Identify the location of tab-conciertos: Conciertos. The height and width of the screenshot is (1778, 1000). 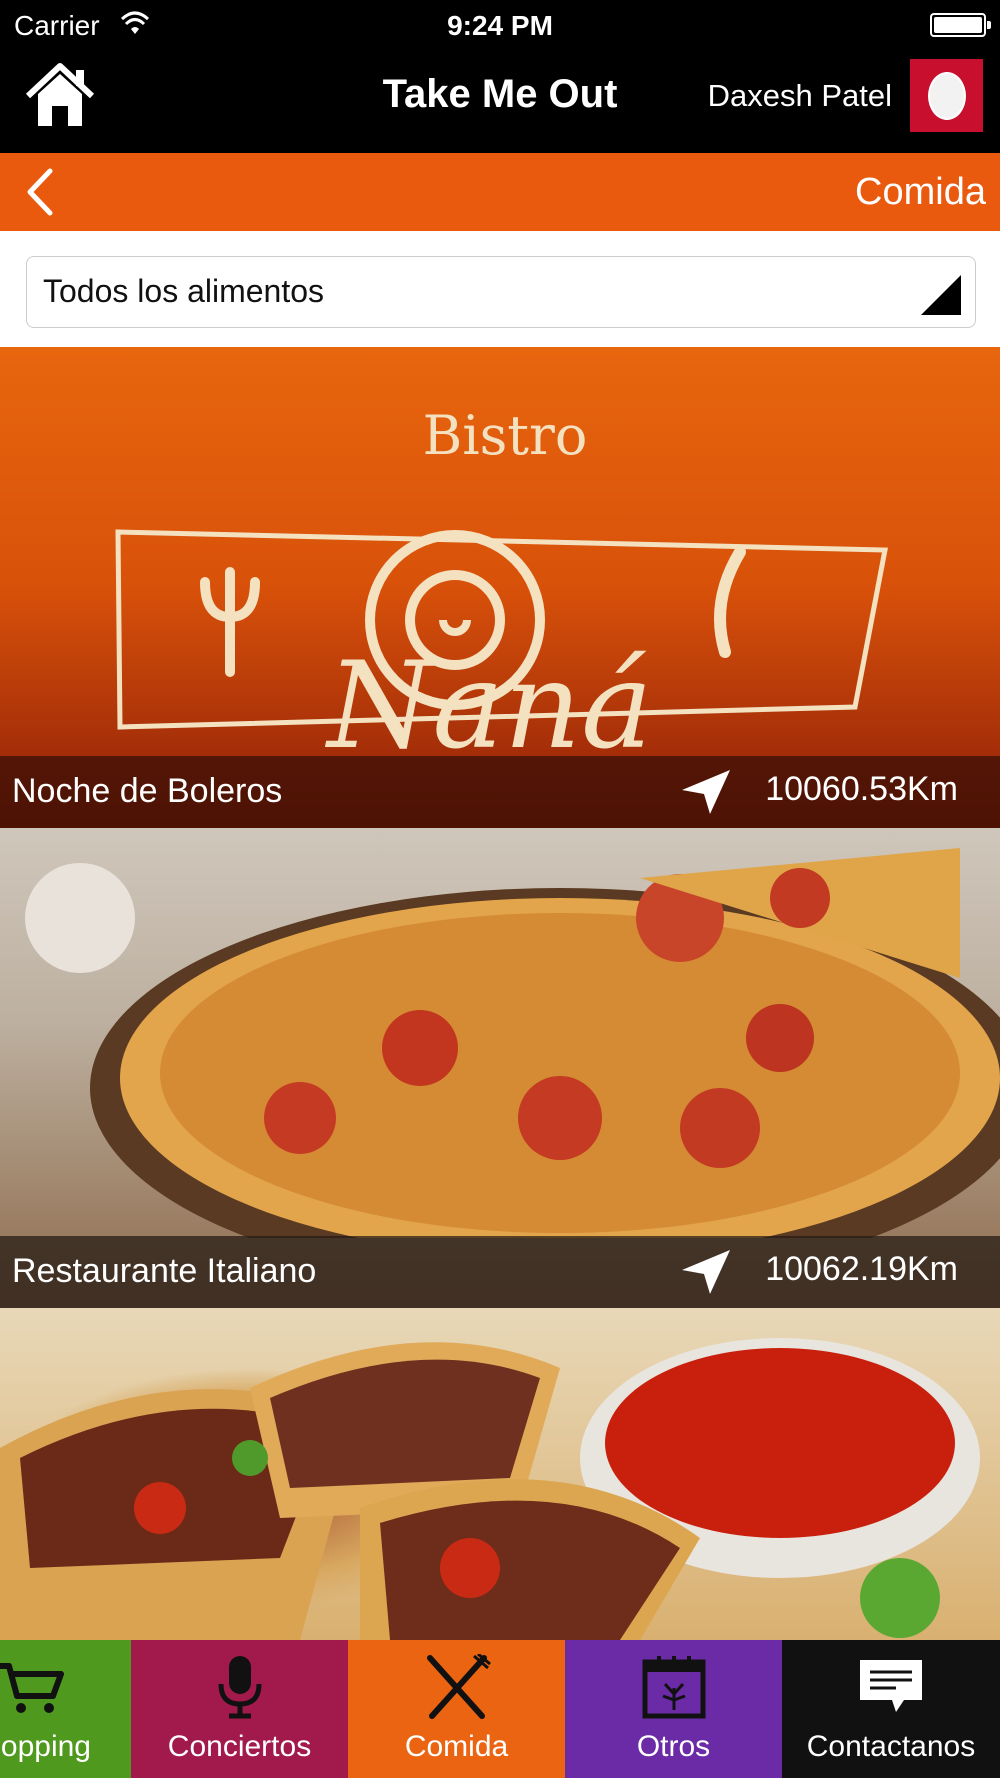
(239, 1709).